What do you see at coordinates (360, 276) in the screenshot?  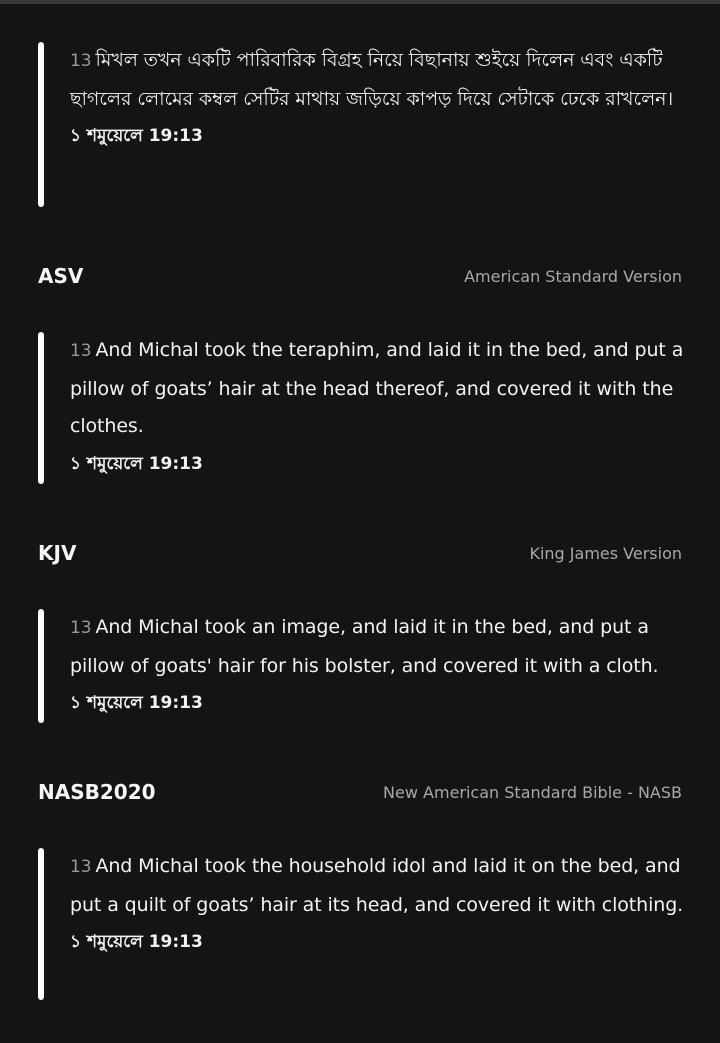 I see `version-header-asv: ASV American Standard Version` at bounding box center [360, 276].